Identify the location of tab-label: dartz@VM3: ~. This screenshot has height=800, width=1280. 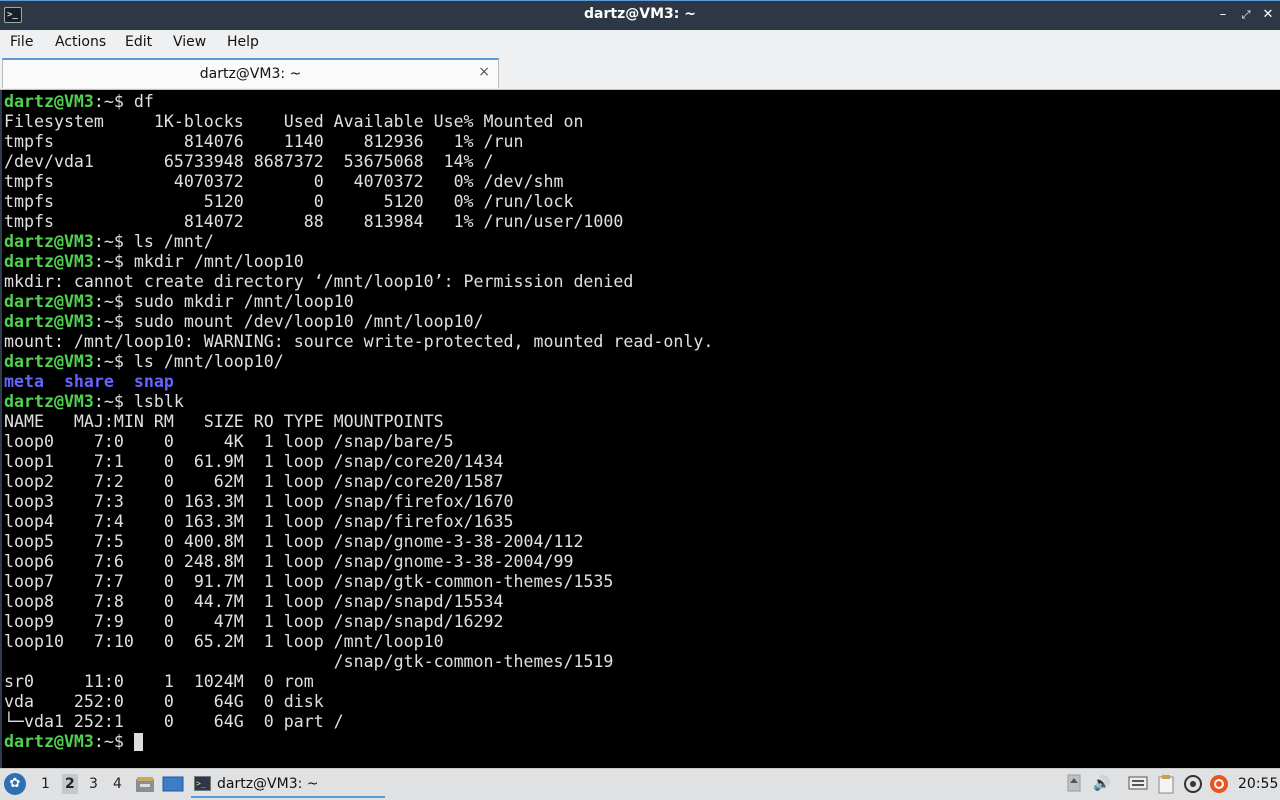
(250, 74).